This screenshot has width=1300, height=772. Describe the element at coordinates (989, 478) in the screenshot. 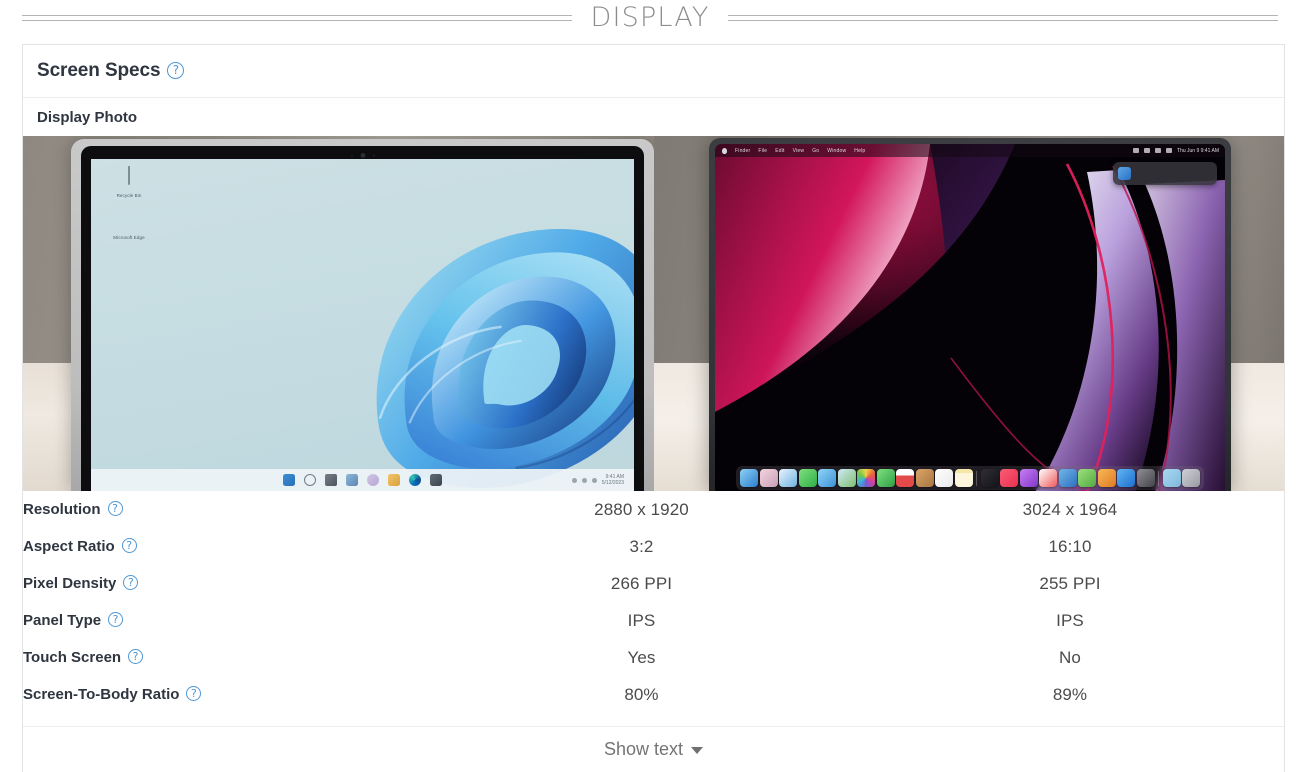

I see `tv-icon` at that location.